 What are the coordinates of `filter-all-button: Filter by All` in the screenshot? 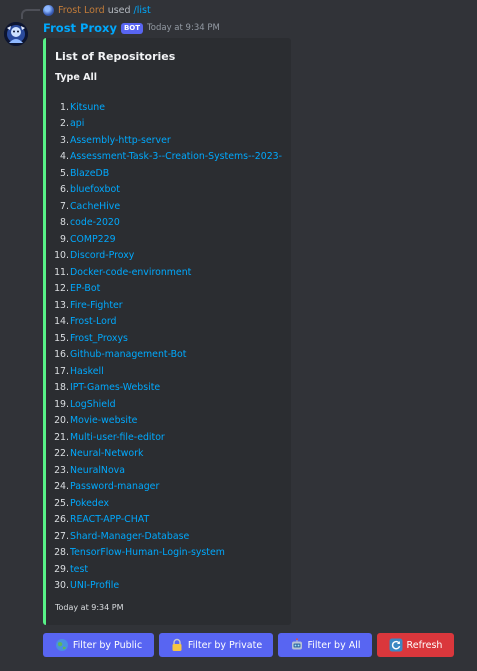 It's located at (325, 645).